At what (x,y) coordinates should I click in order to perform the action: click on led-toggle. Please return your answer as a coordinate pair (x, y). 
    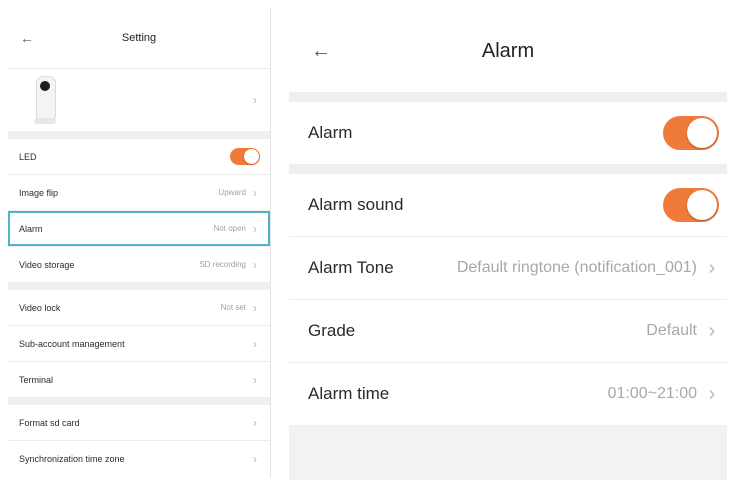
    Looking at the image, I should click on (245, 156).